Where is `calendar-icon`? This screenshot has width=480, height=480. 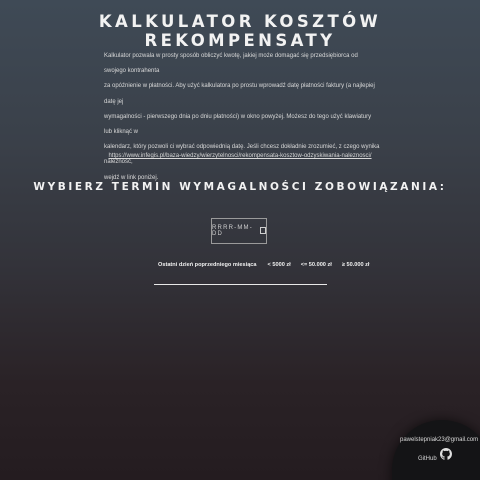
calendar-icon is located at coordinates (262, 230).